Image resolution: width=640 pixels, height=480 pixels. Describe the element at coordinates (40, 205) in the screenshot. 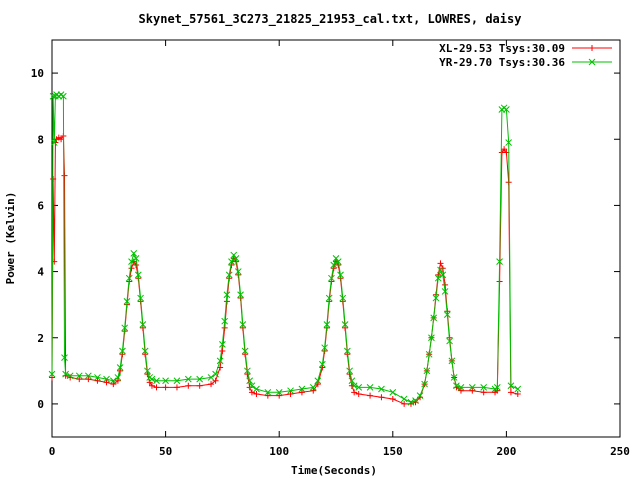

I see `y-tick-label: 6` at that location.